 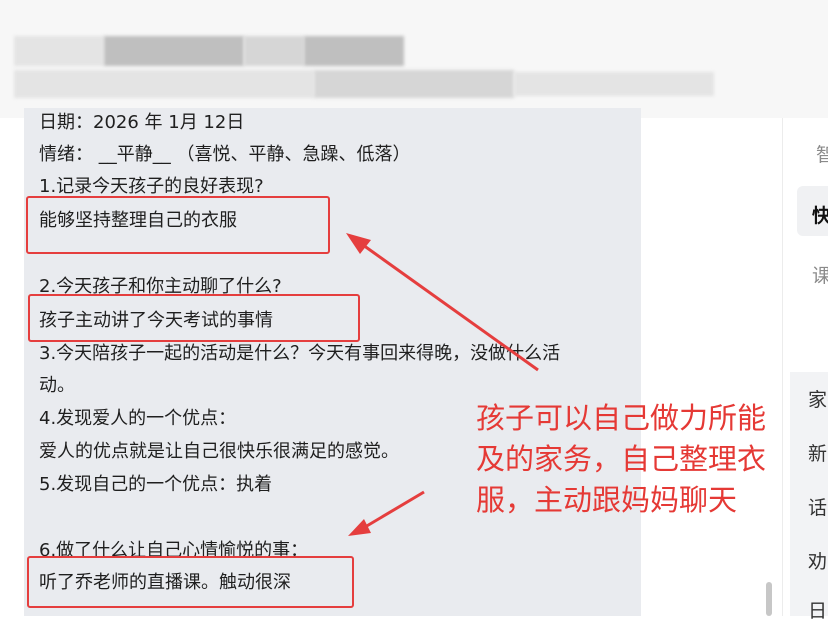 I want to click on right-panel-divider, so click(x=782, y=367).